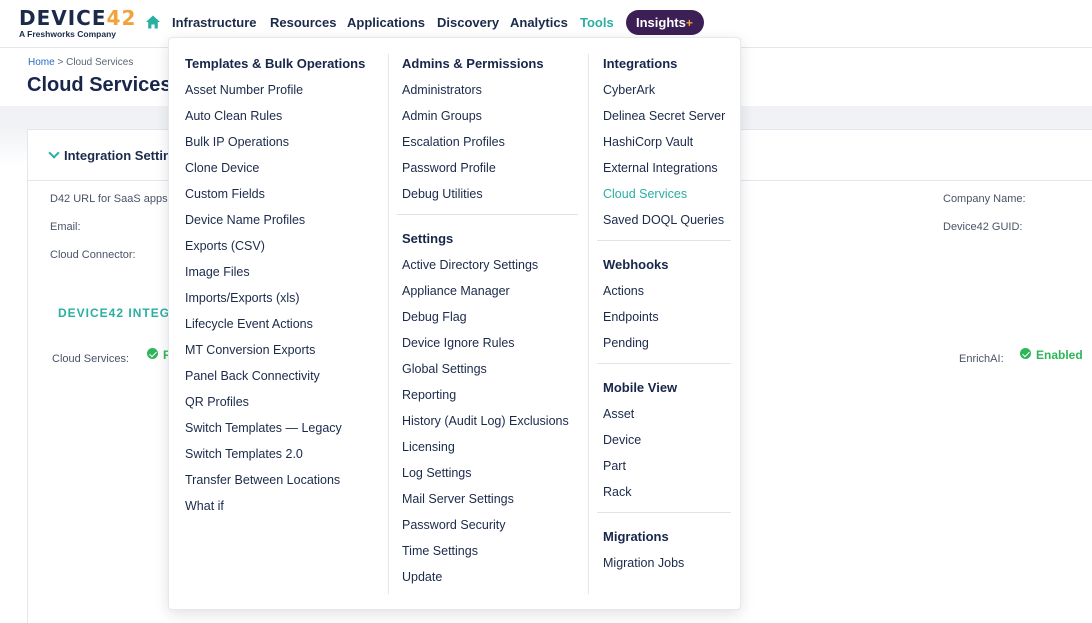 This screenshot has width=1092, height=623. Describe the element at coordinates (117, 155) in the screenshot. I see `integration-settings-toggle: Integration Settings` at that location.